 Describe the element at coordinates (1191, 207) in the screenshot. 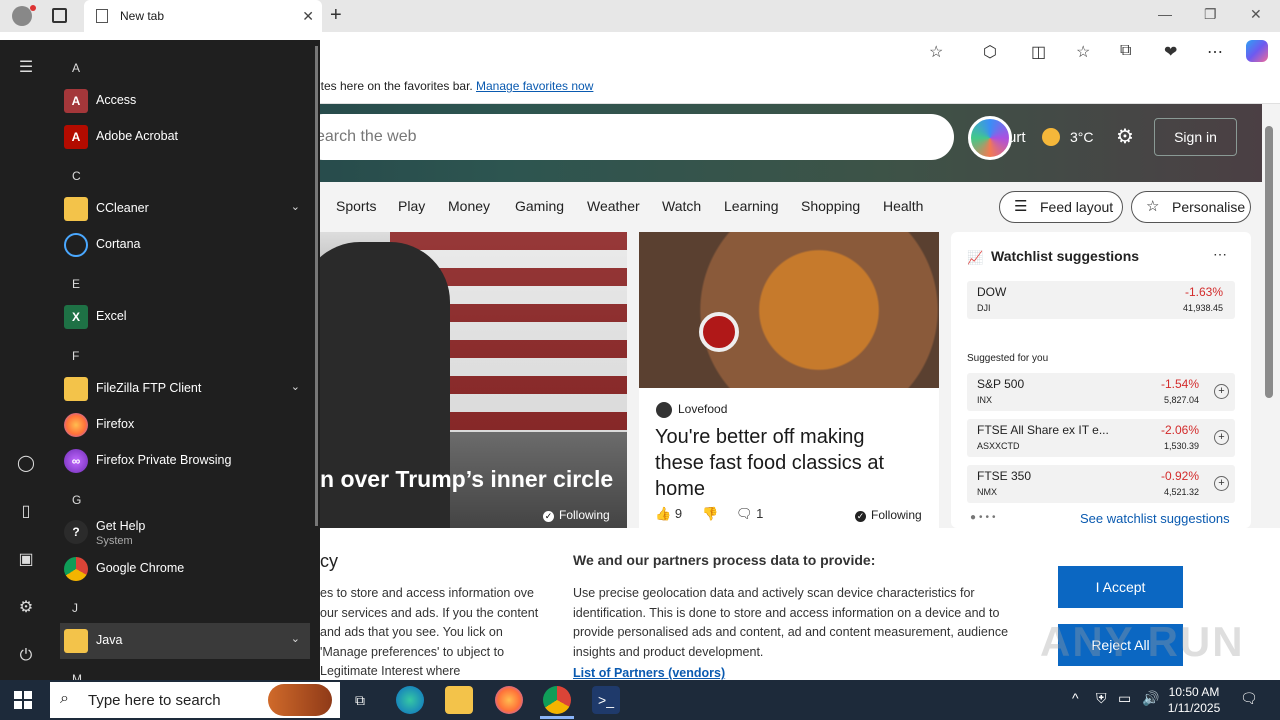

I see `personalise-button: ☆ Personalise` at that location.